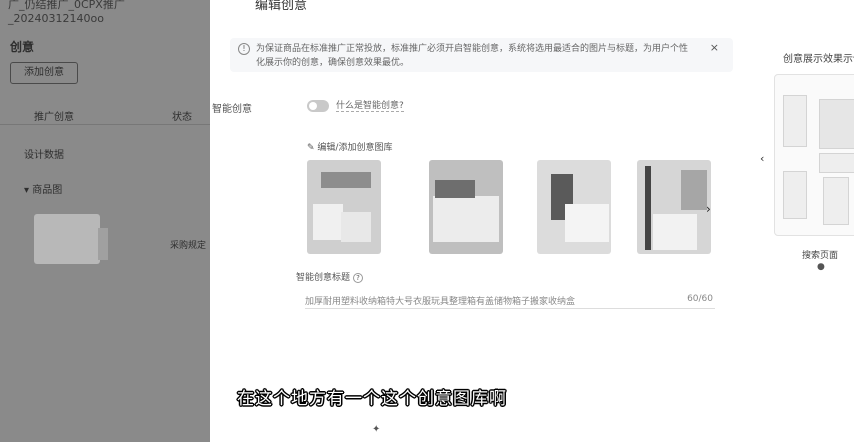 The height and width of the screenshot is (442, 854). What do you see at coordinates (22, 47) in the screenshot?
I see `section-title: 创意` at bounding box center [22, 47].